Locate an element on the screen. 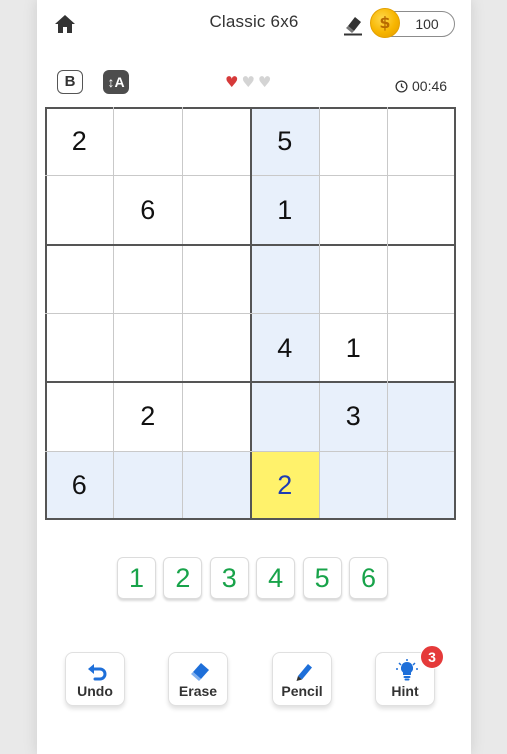  pencil-icon is located at coordinates (304, 672).